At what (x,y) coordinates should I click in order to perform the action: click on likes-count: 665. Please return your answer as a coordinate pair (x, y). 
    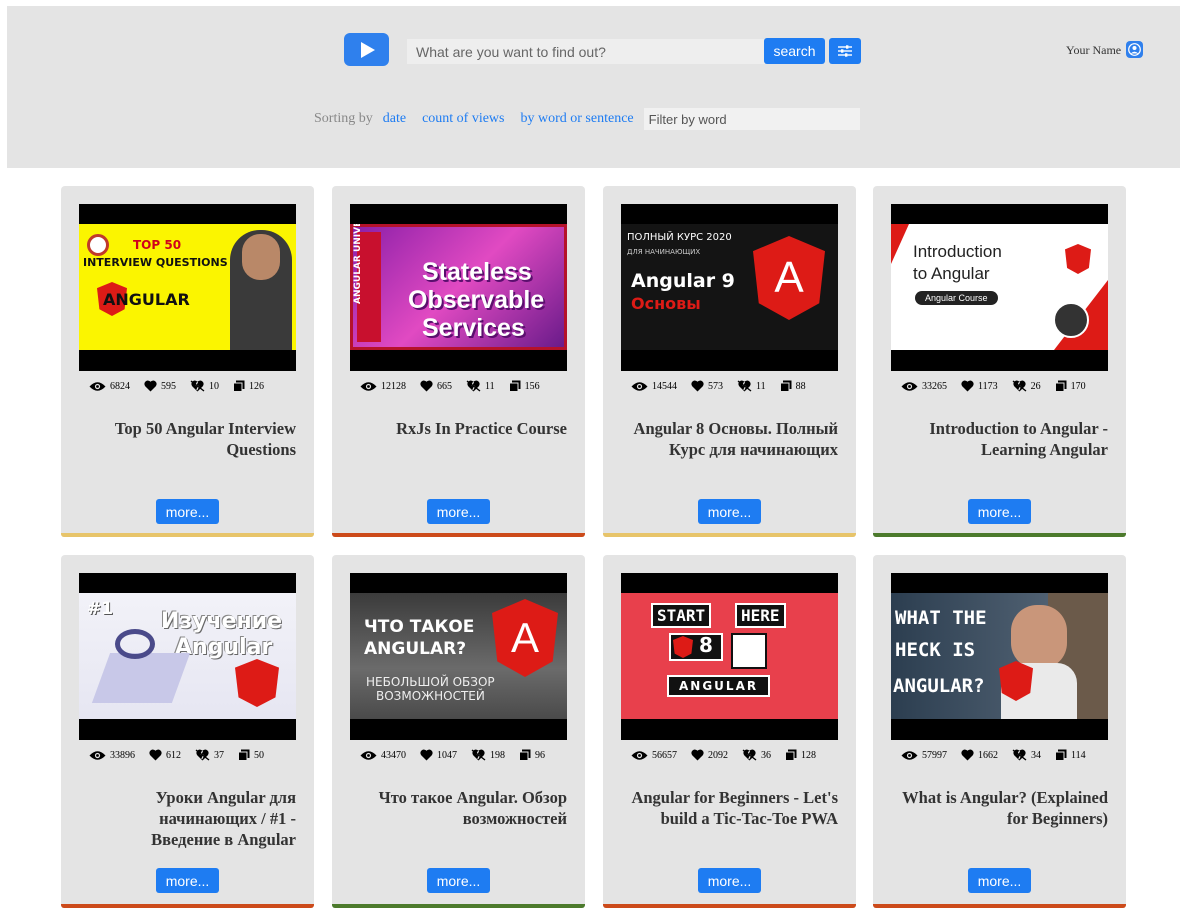
    Looking at the image, I should click on (444, 386).